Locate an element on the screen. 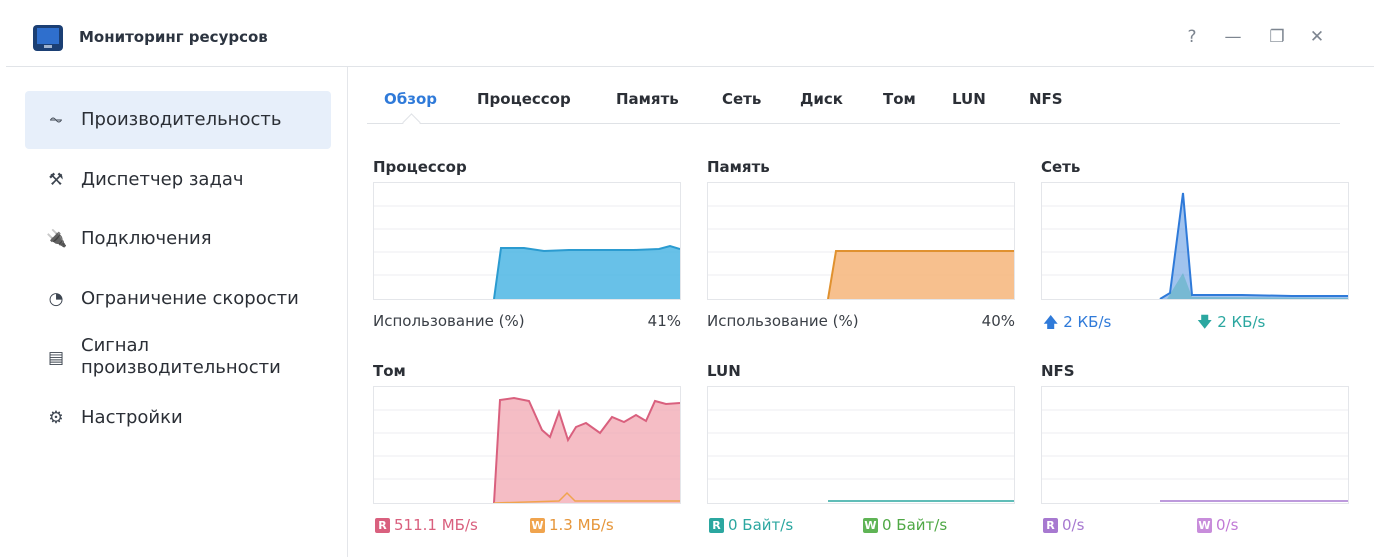 This screenshot has width=1381, height=557. cpu-usage-label: Использование (%) is located at coordinates (449, 321).